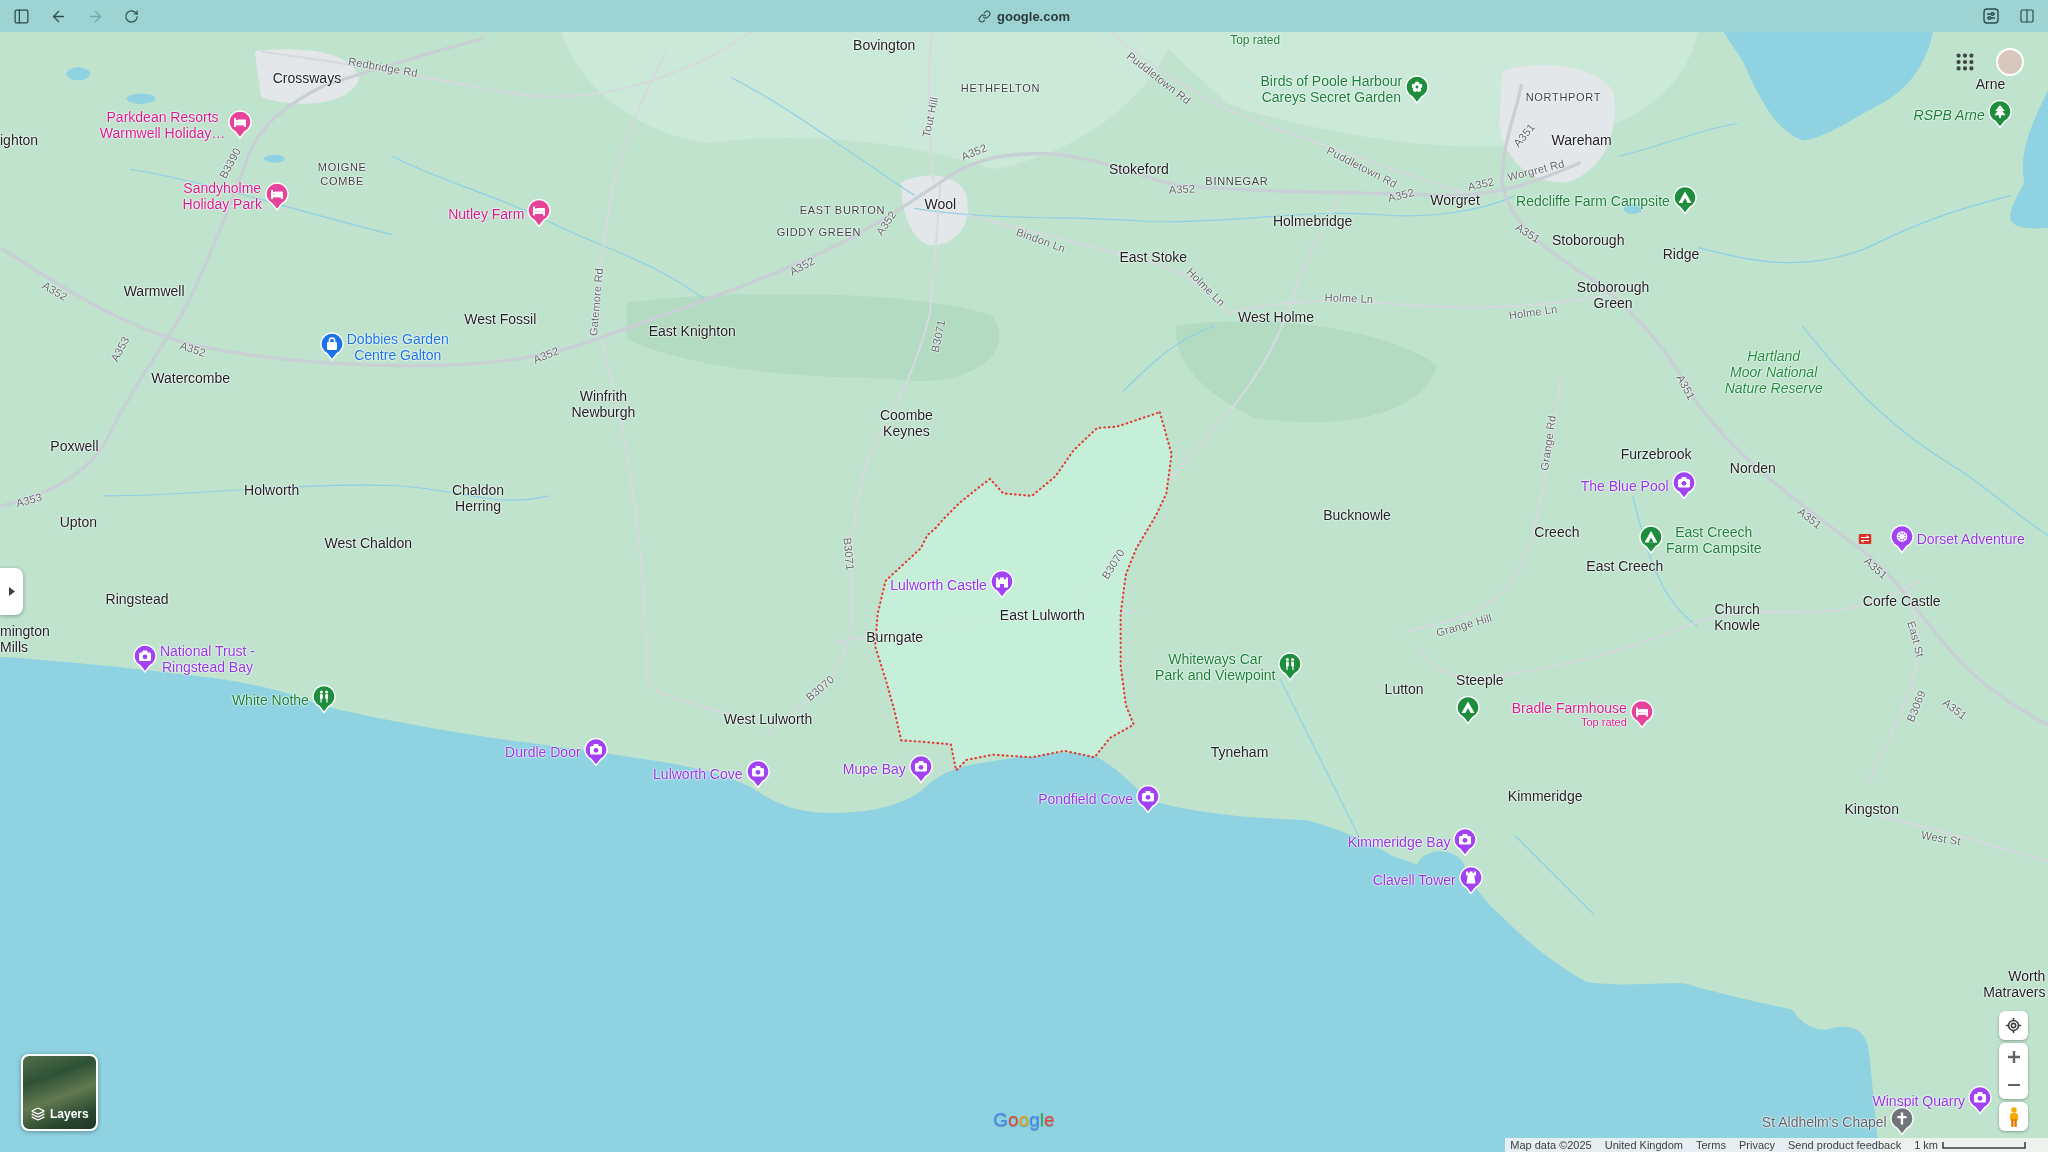 This screenshot has width=2048, height=1152. I want to click on rail-station-icon, so click(1865, 538).